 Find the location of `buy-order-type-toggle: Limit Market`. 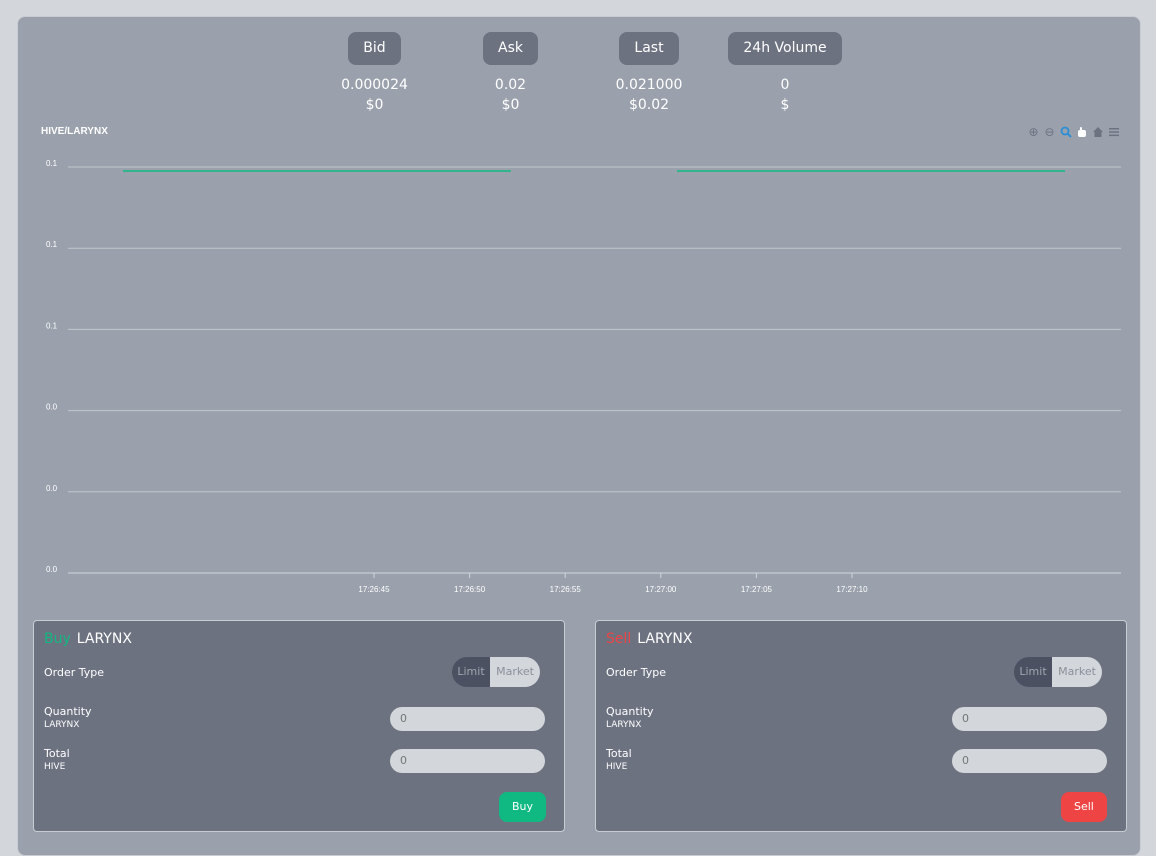

buy-order-type-toggle: Limit Market is located at coordinates (496, 672).